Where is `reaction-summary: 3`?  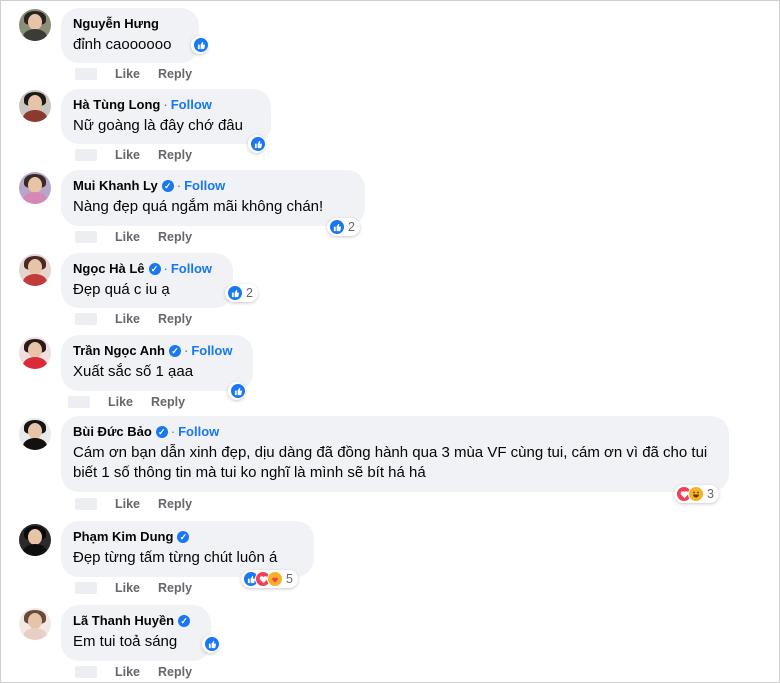 reaction-summary: 3 is located at coordinates (696, 494).